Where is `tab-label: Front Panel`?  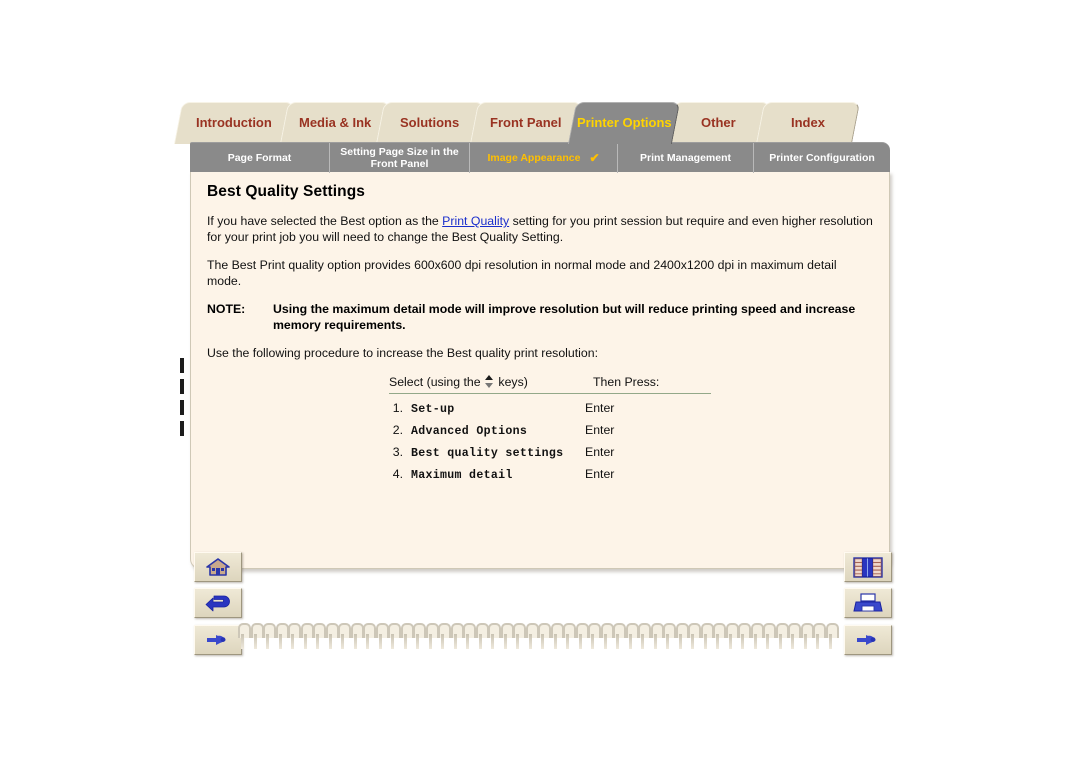 tab-label: Front Panel is located at coordinates (526, 122).